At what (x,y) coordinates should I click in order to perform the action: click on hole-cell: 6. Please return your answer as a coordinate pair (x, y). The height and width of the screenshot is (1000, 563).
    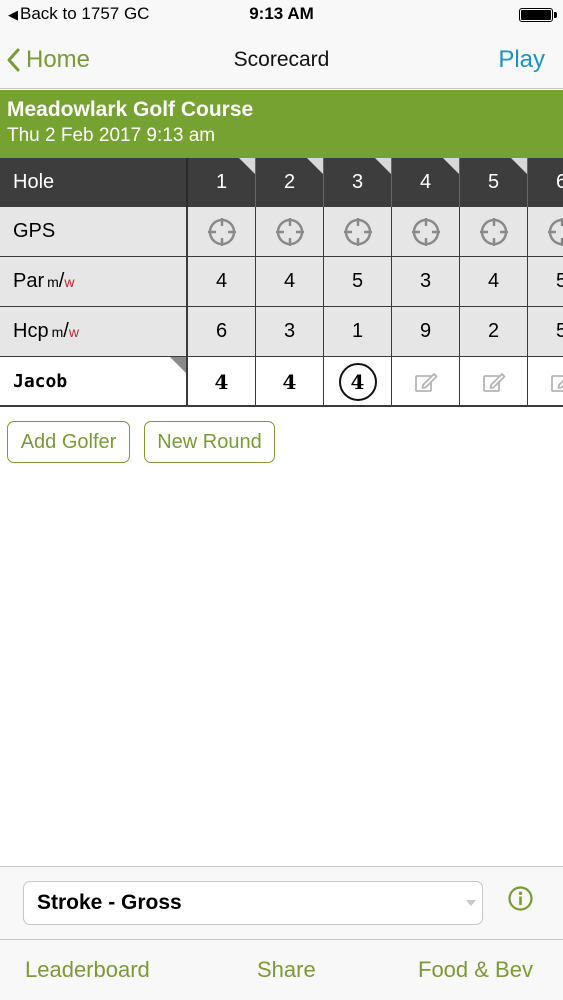
    Looking at the image, I should click on (545, 182).